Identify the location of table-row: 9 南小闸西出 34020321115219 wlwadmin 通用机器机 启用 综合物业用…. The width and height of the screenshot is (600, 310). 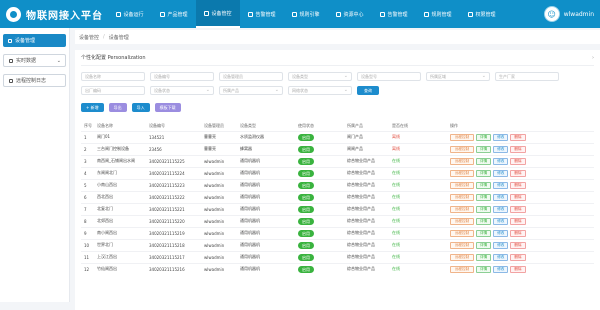
(337, 232).